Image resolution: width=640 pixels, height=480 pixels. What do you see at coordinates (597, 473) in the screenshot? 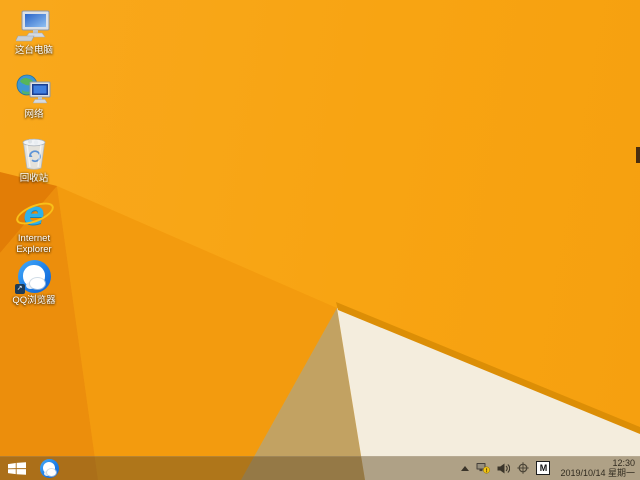
I see `clock-date: 2019/10/14 星期一` at bounding box center [597, 473].